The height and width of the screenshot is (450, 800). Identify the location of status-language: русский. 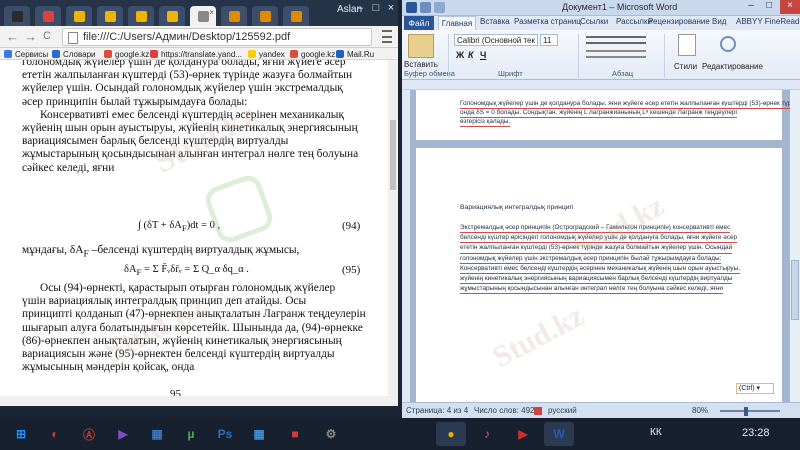
(562, 410).